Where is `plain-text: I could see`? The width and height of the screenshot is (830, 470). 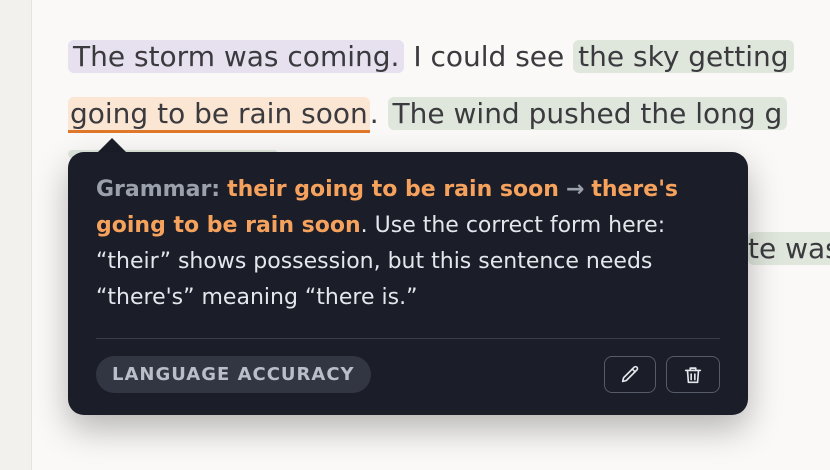
plain-text: I could see is located at coordinates (489, 56).